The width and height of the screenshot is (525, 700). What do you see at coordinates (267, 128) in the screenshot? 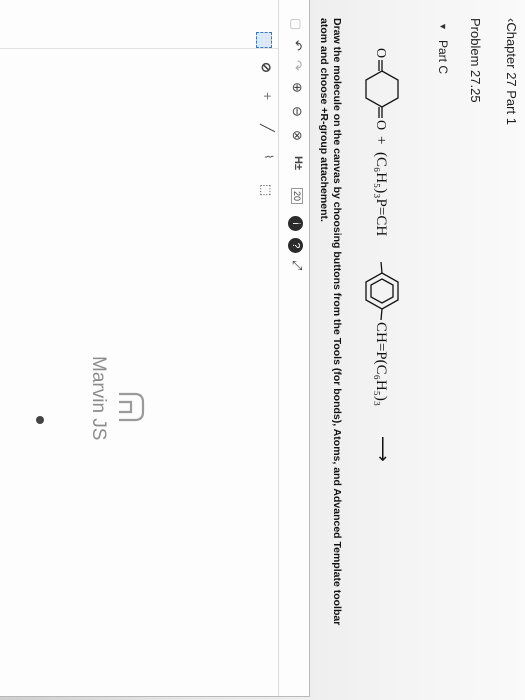
I see `single-bond-icon: ╱` at bounding box center [267, 128].